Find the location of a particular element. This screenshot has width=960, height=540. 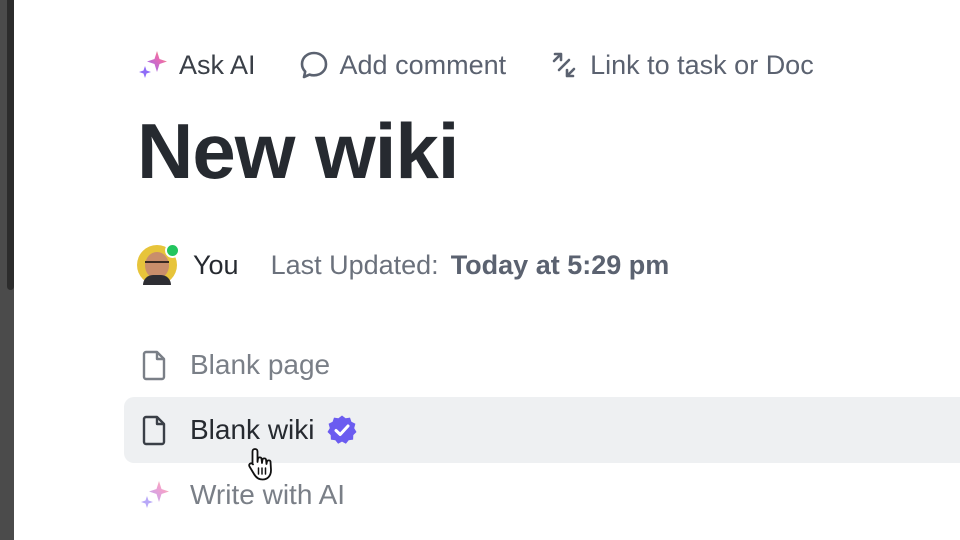

ask-ai-label: Ask AI is located at coordinates (217, 64).